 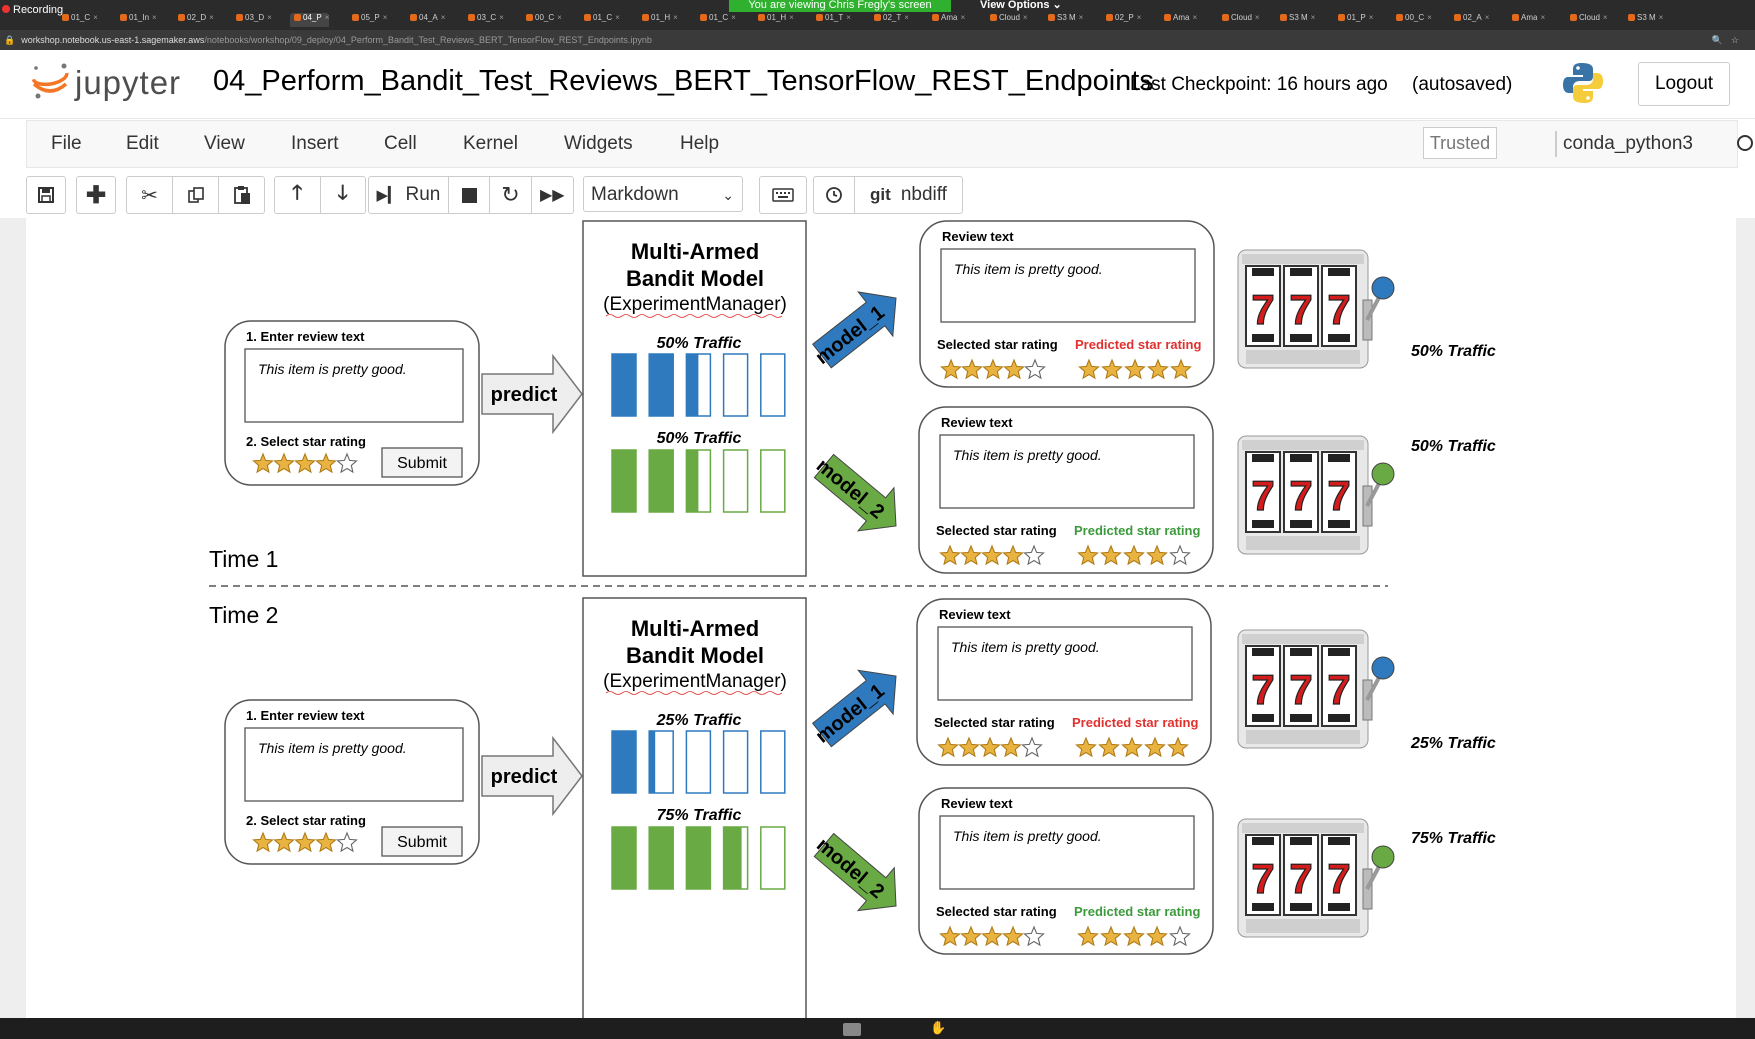 I want to click on cell-type-select: Markdown ⌄, so click(x=663, y=194).